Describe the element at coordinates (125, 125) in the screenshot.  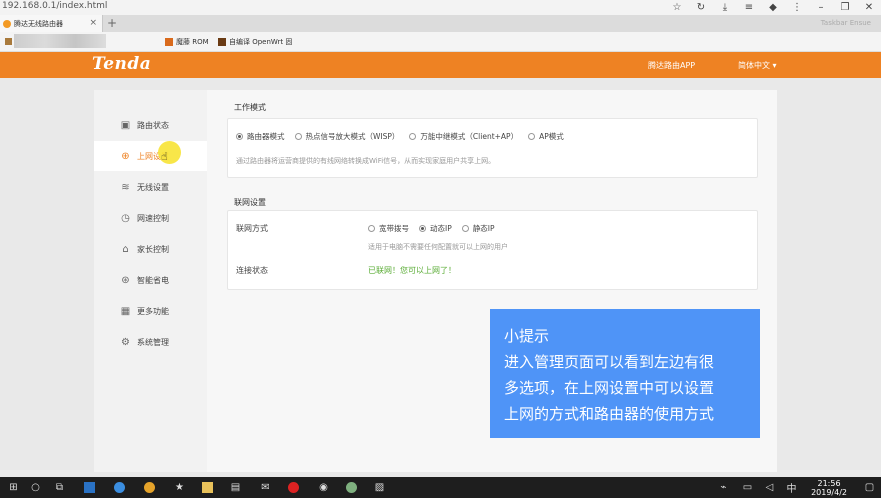
I see `status-icon: ▣` at that location.